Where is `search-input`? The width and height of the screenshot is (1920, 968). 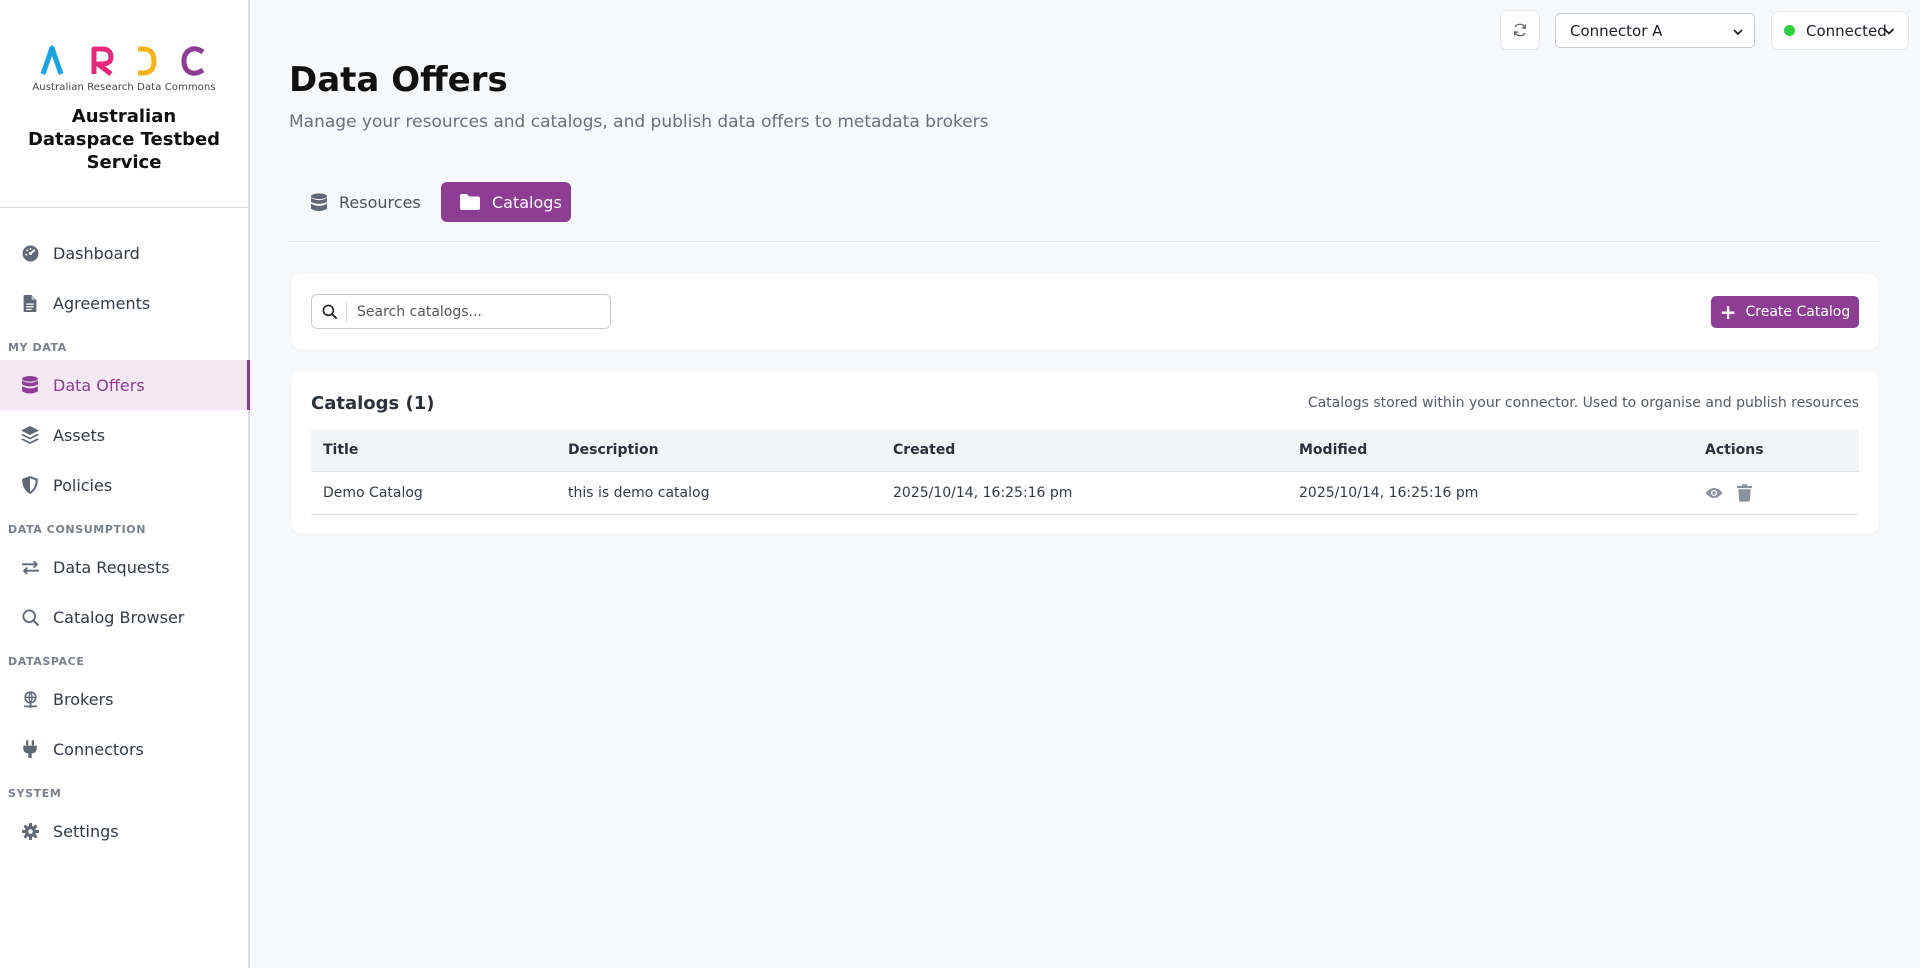
search-input is located at coordinates (472, 311).